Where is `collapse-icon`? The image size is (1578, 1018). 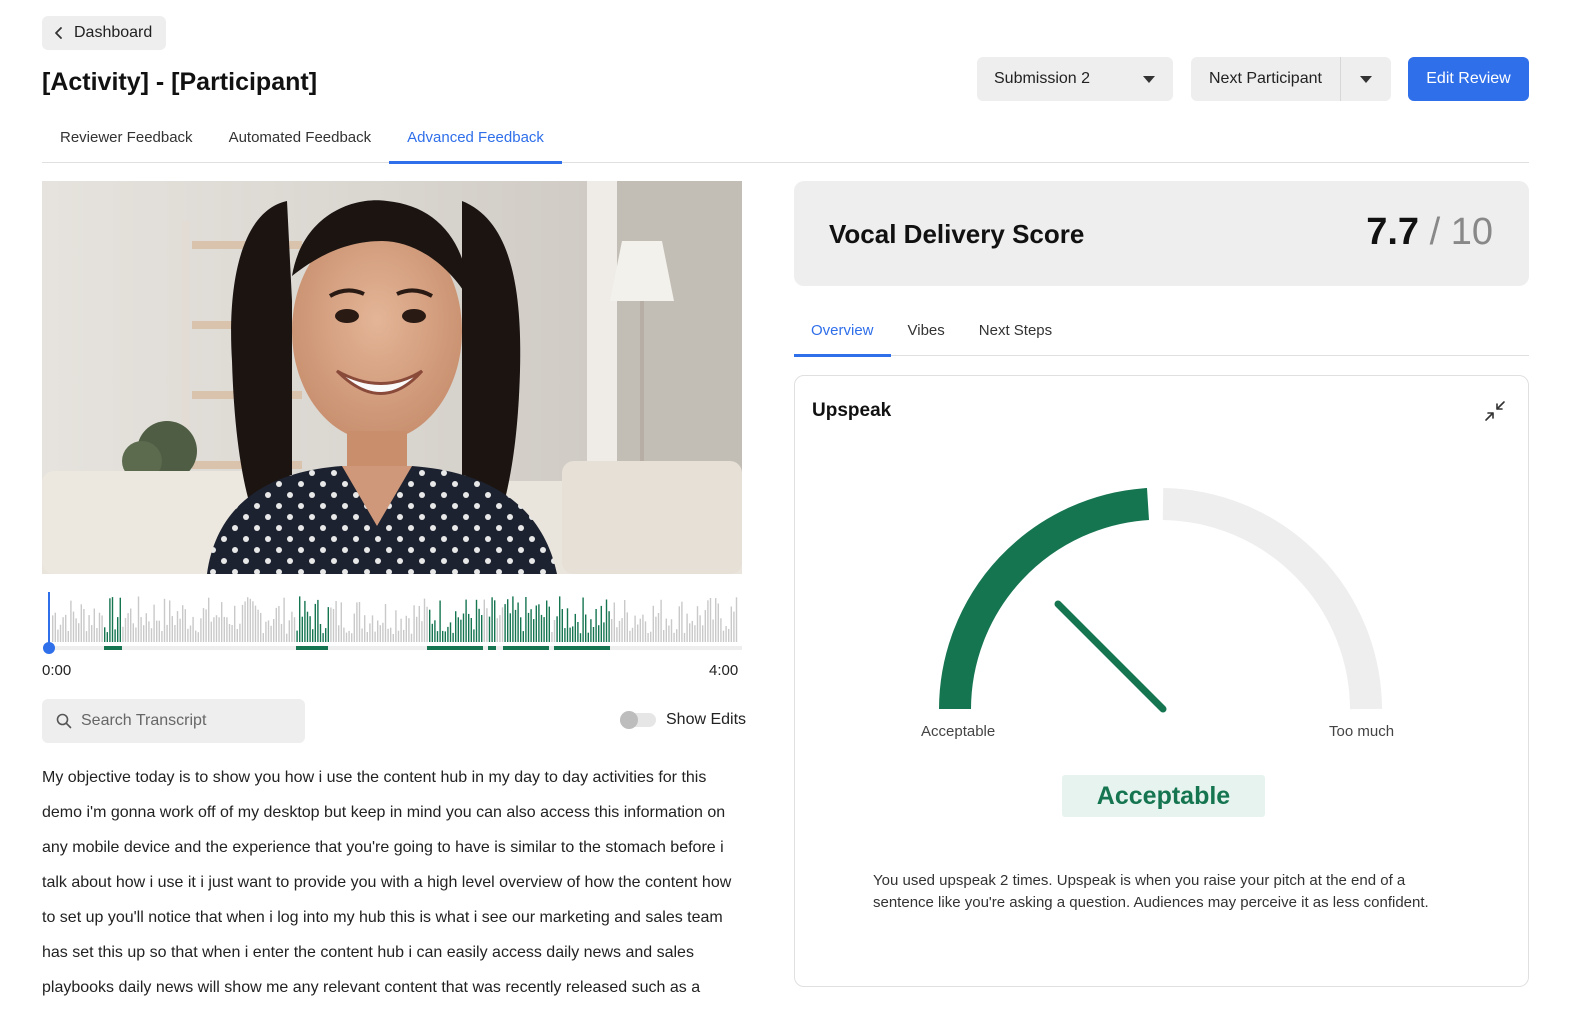 collapse-icon is located at coordinates (1495, 411).